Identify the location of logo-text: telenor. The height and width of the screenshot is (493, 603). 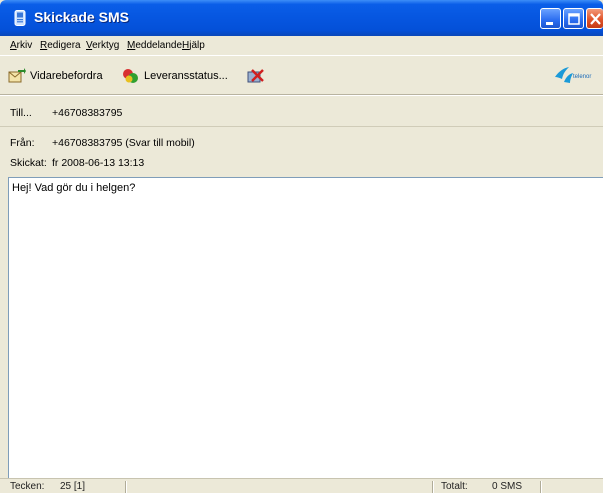
(582, 77).